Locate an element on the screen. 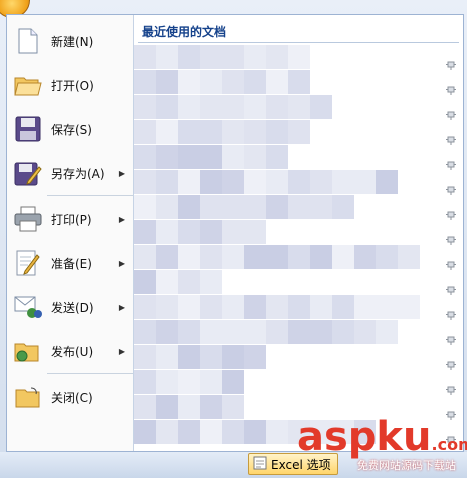 This screenshot has height=478, width=467. menu-item-label: 发送(D) is located at coordinates (72, 307).